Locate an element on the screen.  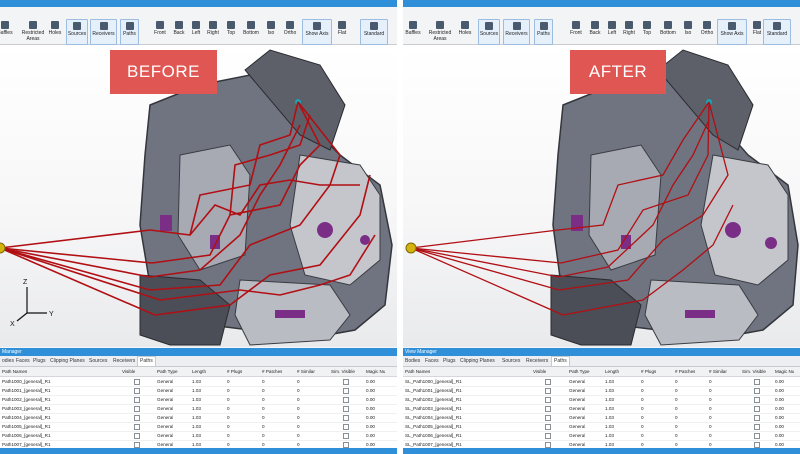
tab-bodies: Bodies is located at coordinates (412, 361).